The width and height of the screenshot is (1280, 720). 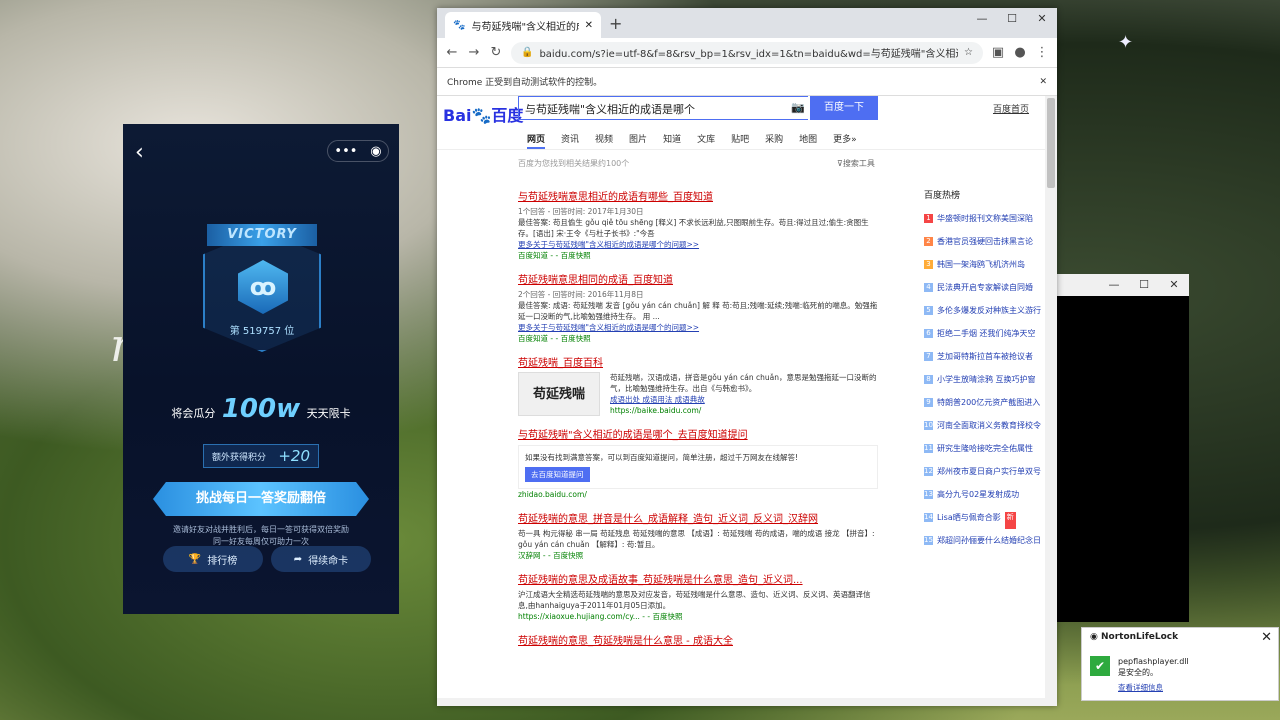 I want to click on menu-kebab-icon: ⋮, so click(x=1042, y=52).